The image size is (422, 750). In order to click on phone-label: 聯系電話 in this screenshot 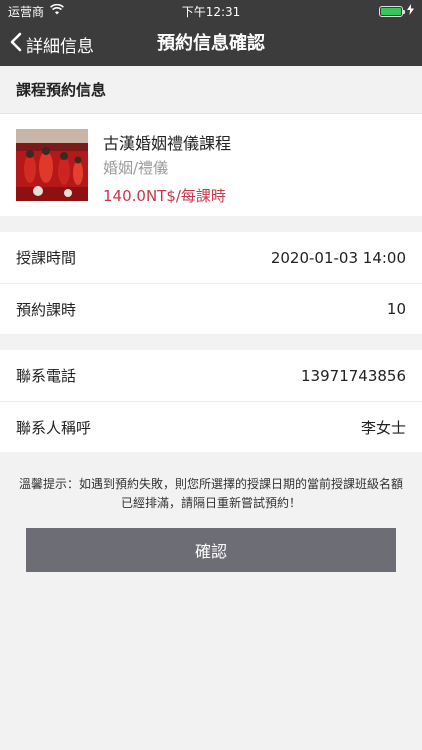, I will do `click(46, 376)`.